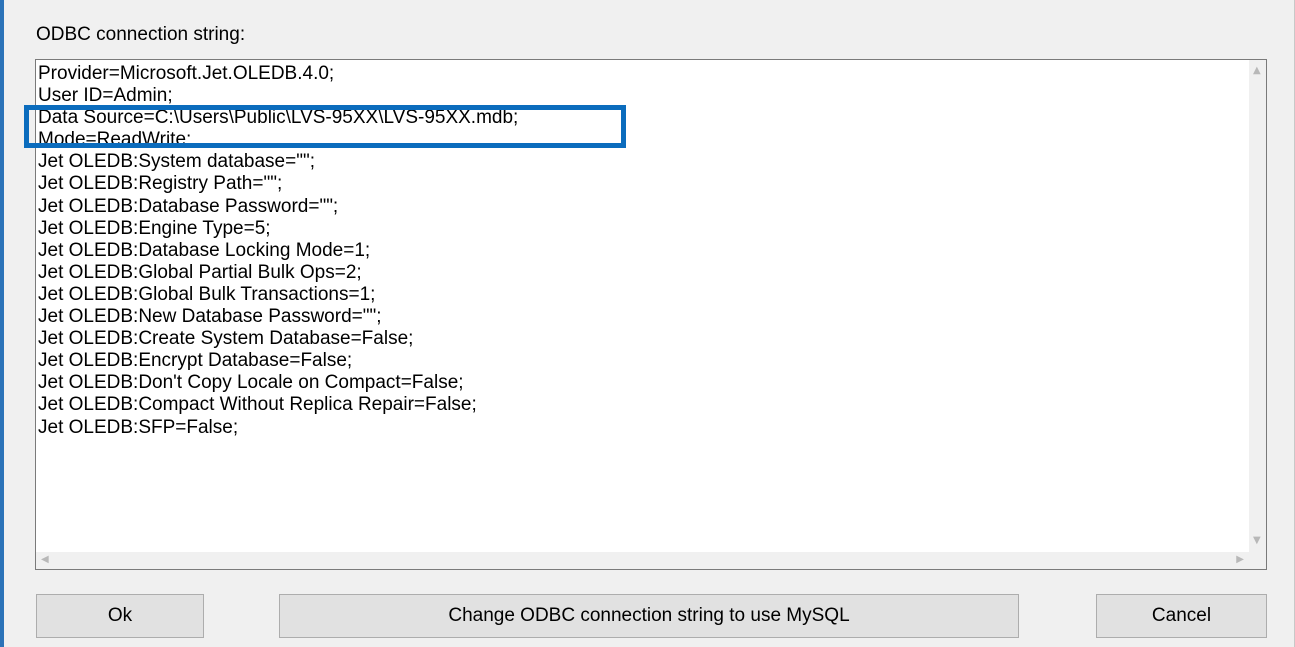 This screenshot has width=1295, height=647. Describe the element at coordinates (154, 228) in the screenshot. I see `connection-line: Jet OLEDB:Engine Type=5;` at that location.